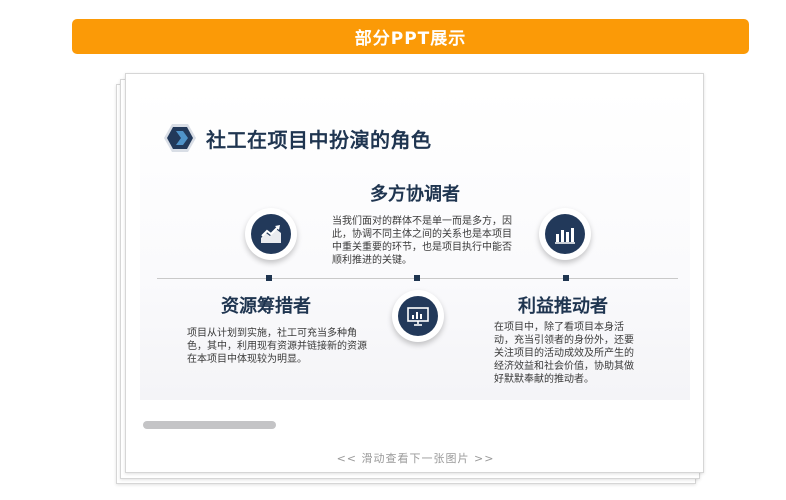  Describe the element at coordinates (209, 425) in the screenshot. I see `horizontal-scrollbar` at that location.